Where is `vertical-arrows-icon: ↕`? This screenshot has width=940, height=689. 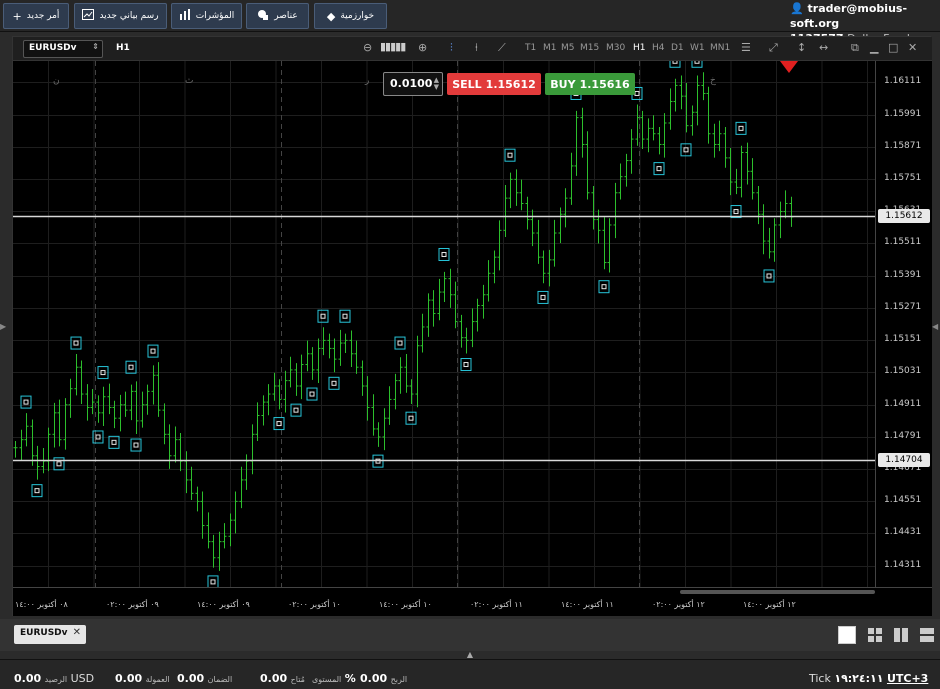 vertical-arrows-icon: ↕ is located at coordinates (801, 47).